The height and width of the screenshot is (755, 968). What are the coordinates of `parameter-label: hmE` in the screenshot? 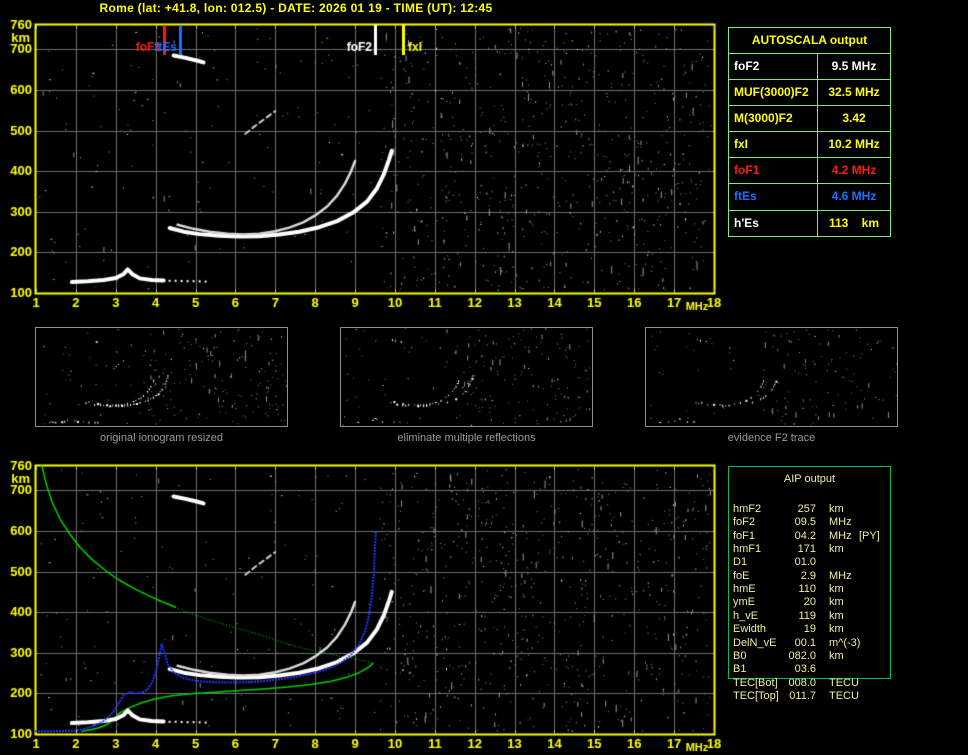 It's located at (744, 589).